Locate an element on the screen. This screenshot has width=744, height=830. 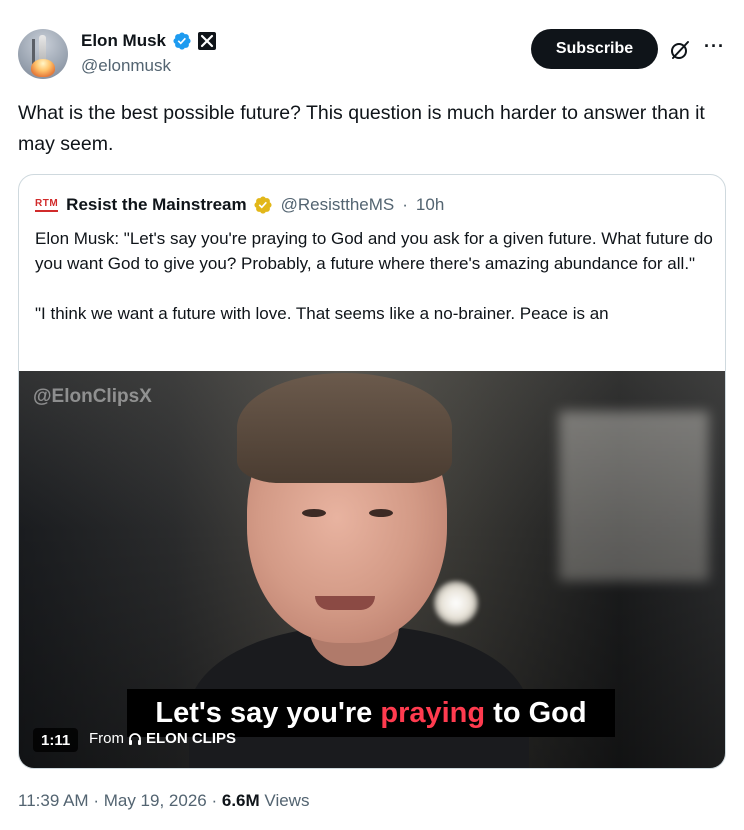
rocket-flame is located at coordinates (43, 68).